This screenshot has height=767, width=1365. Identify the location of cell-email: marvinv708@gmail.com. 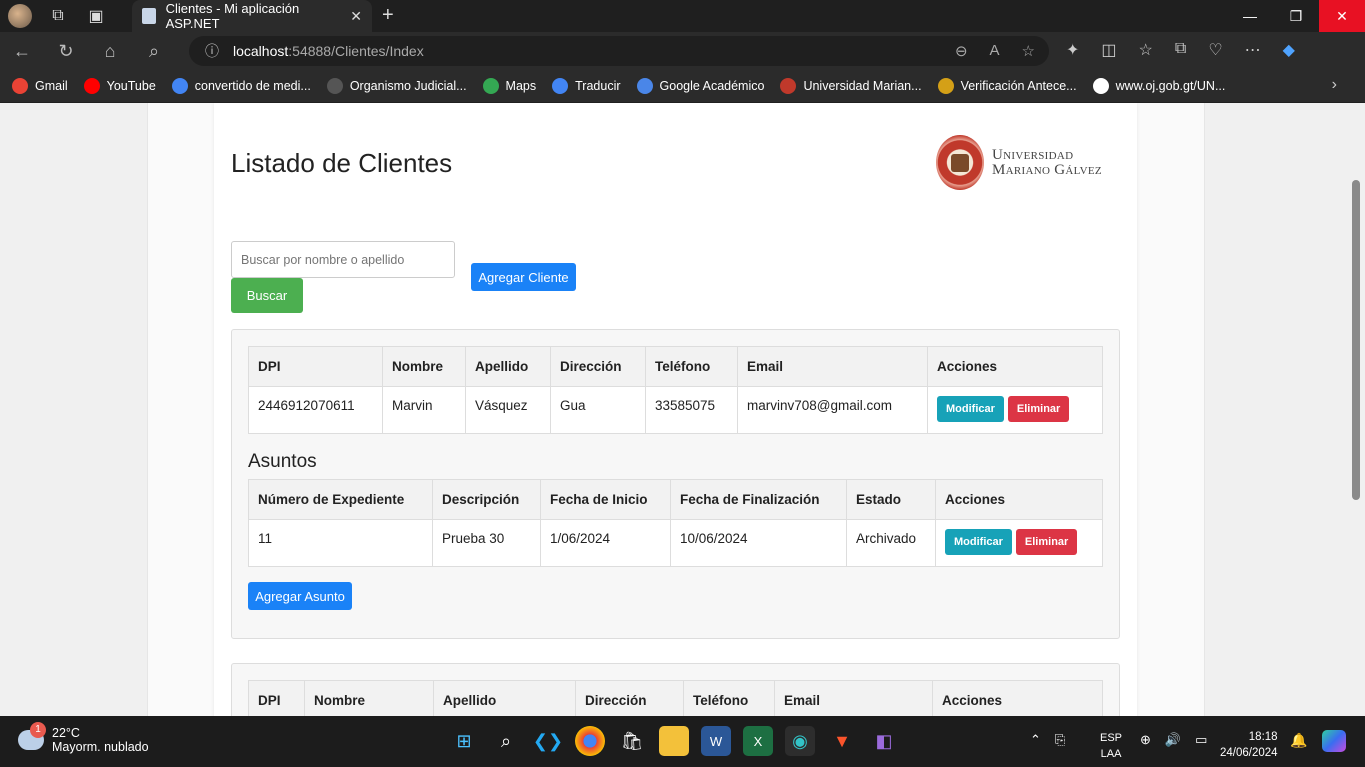
(832, 410).